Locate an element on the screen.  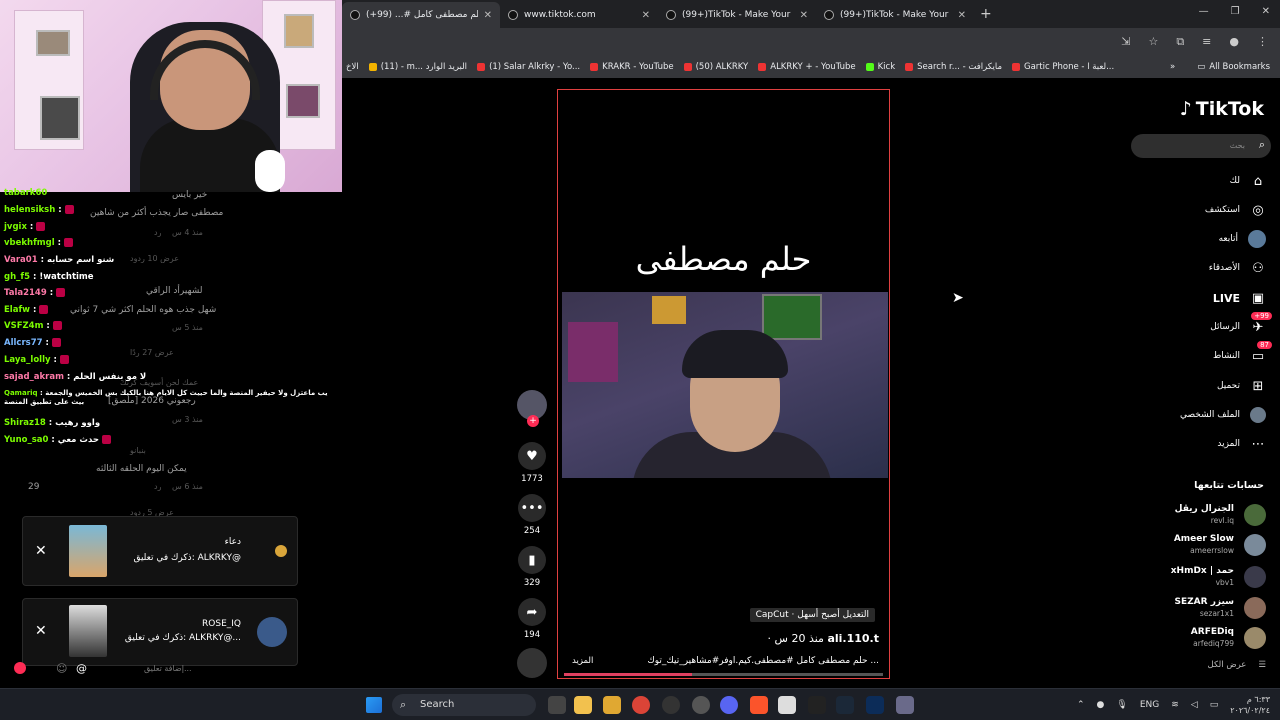
mention-icon: @ is located at coordinates (81, 668).